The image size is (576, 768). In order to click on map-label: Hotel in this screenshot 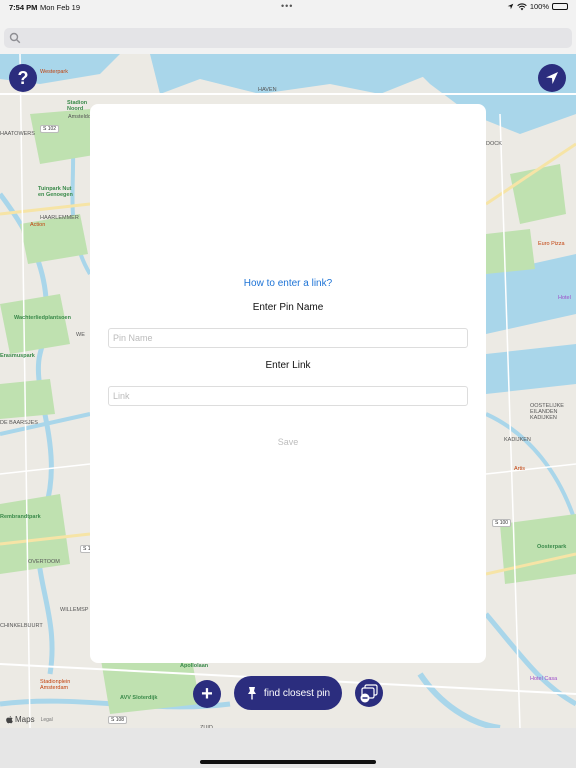, I will do `click(564, 298)`.